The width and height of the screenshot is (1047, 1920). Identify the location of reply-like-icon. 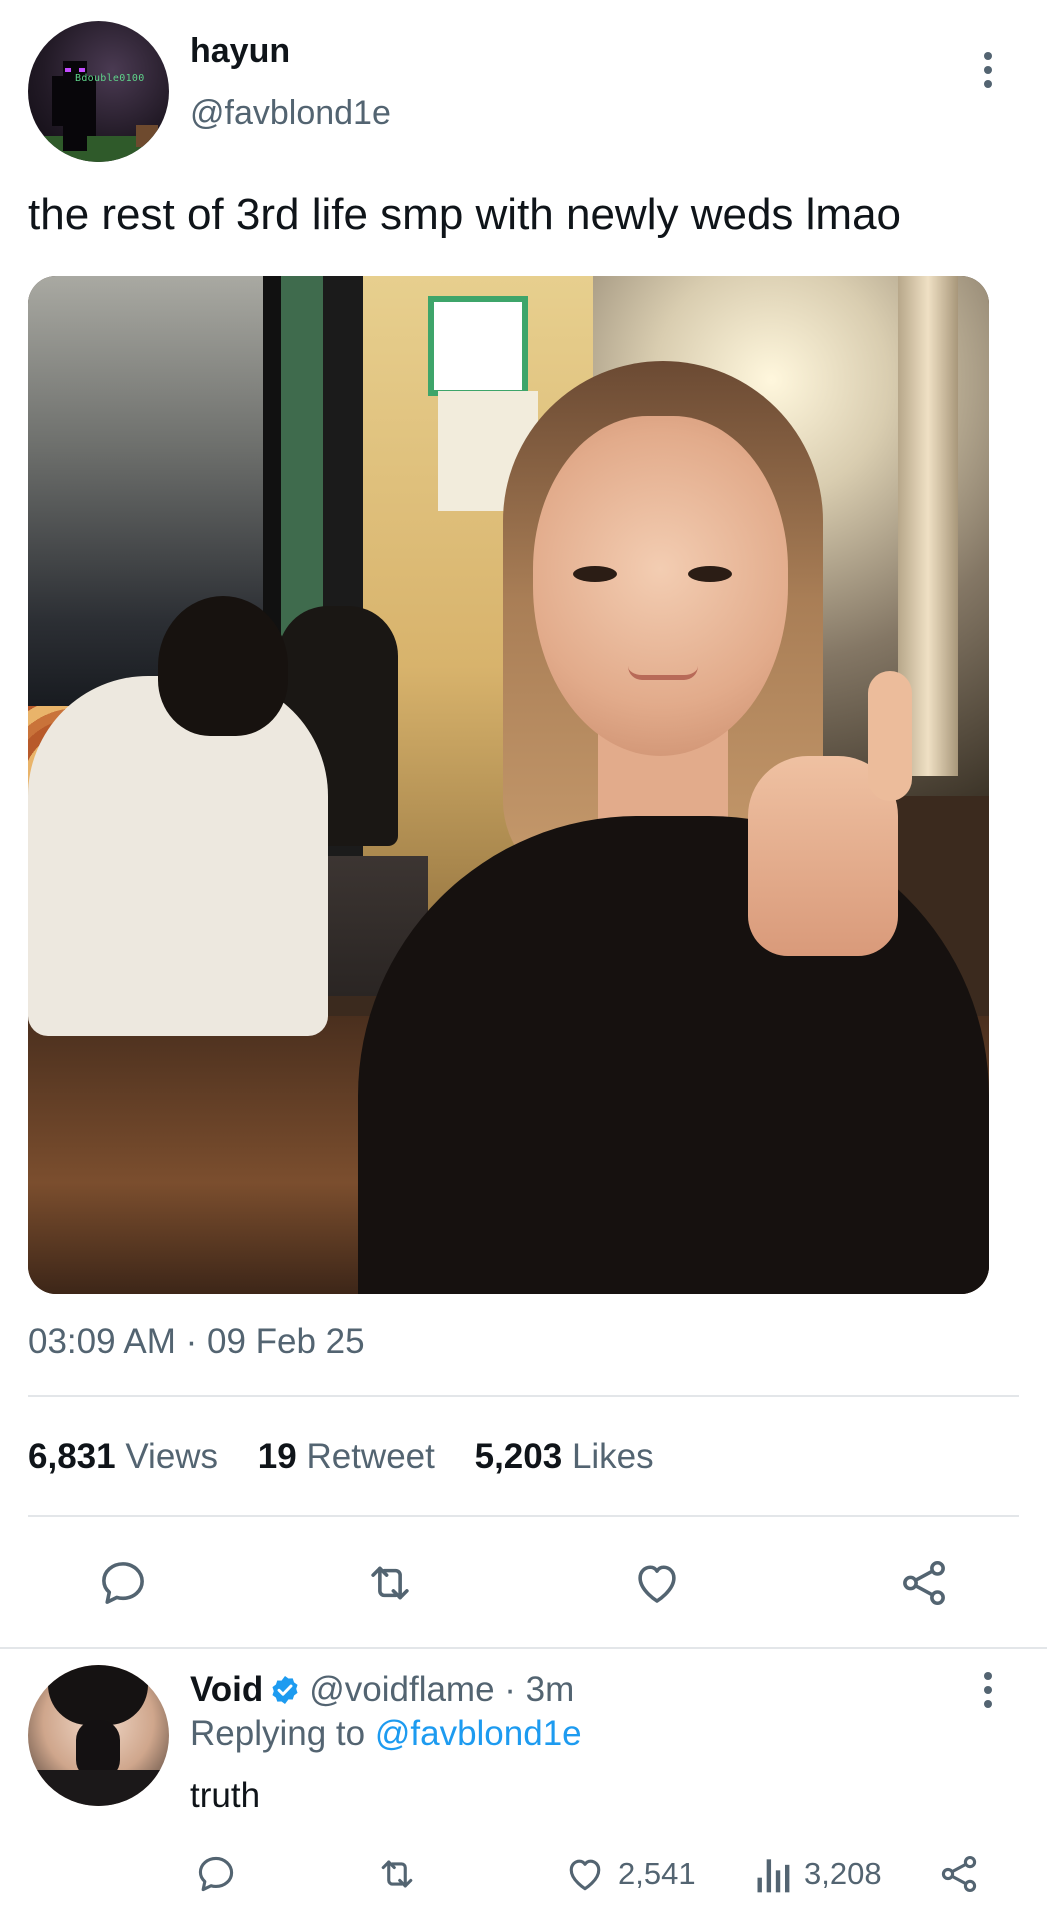
(585, 1874).